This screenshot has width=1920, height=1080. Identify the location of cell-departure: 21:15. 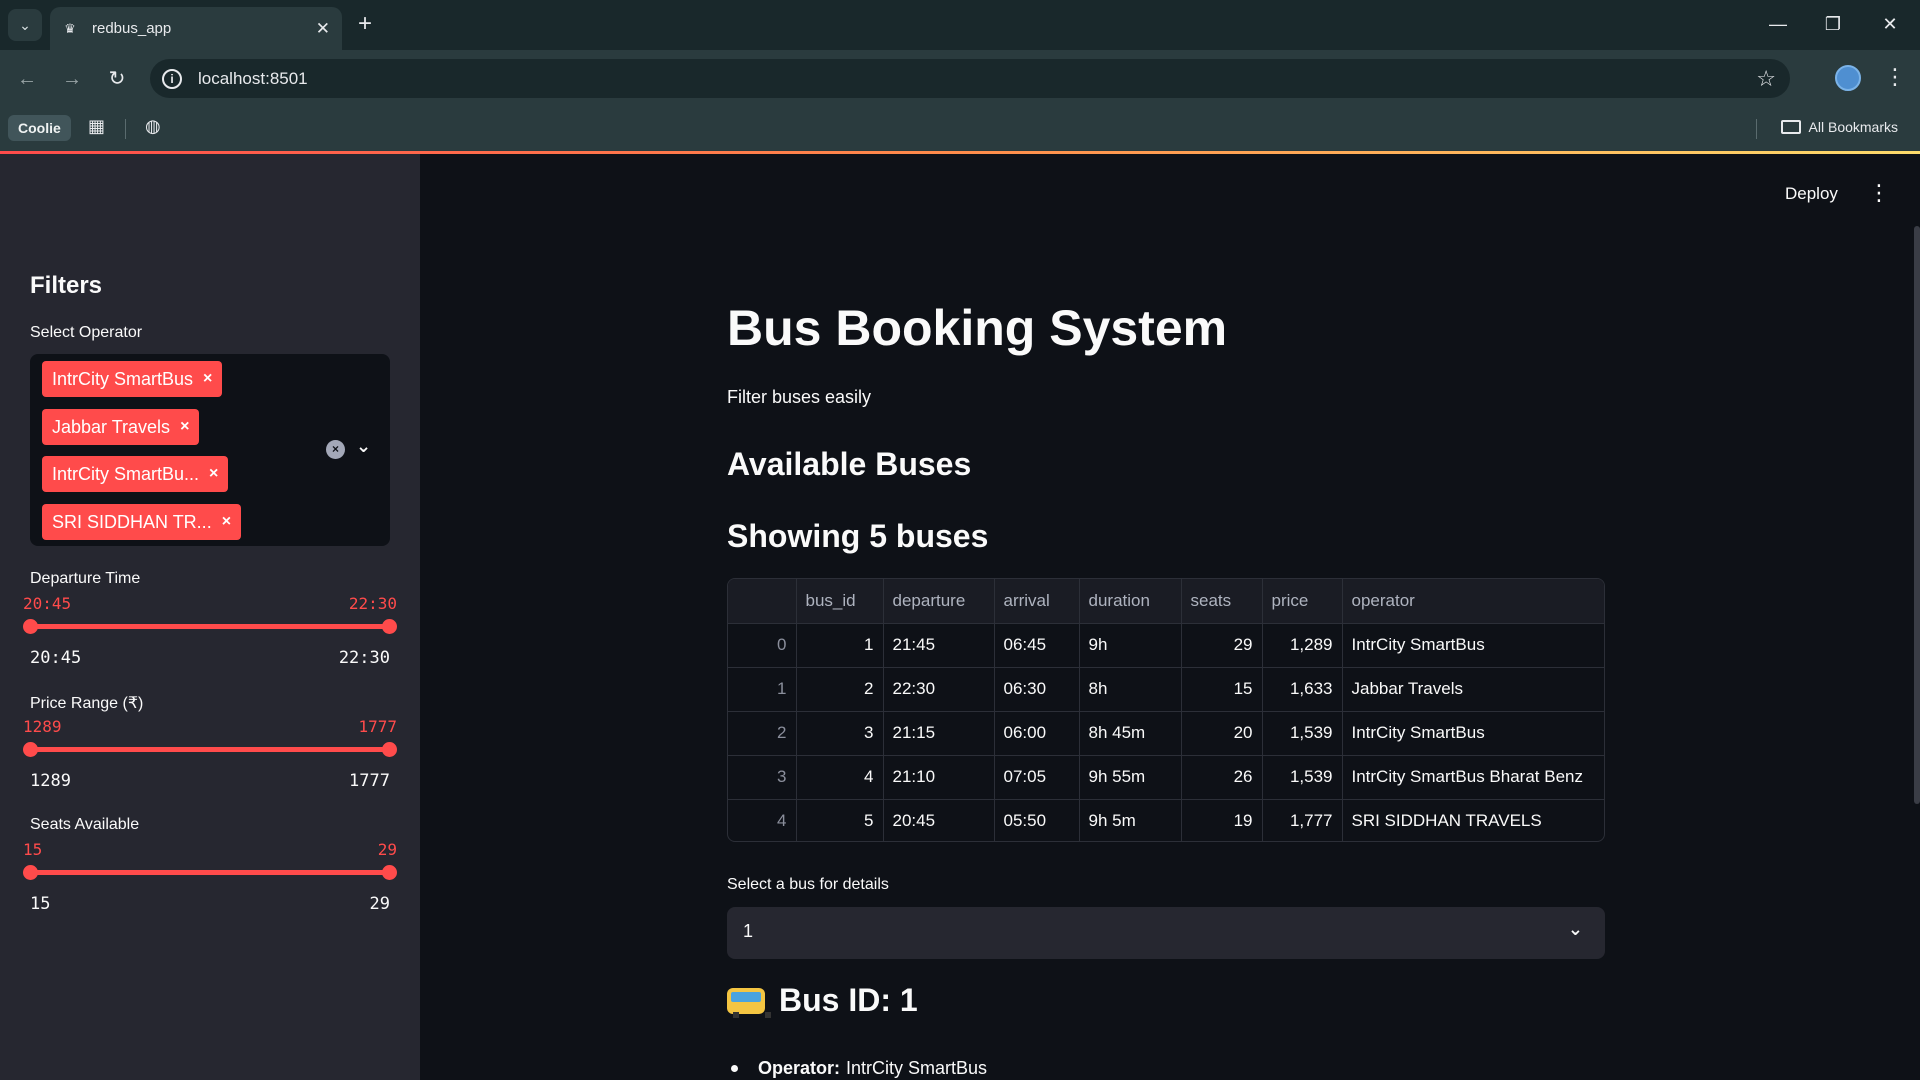
(939, 733).